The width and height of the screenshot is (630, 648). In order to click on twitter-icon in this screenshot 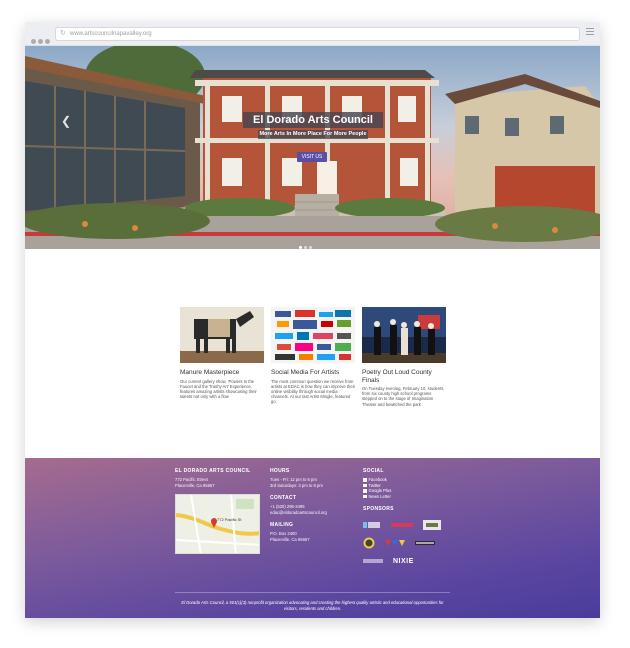, I will do `click(365, 485)`.